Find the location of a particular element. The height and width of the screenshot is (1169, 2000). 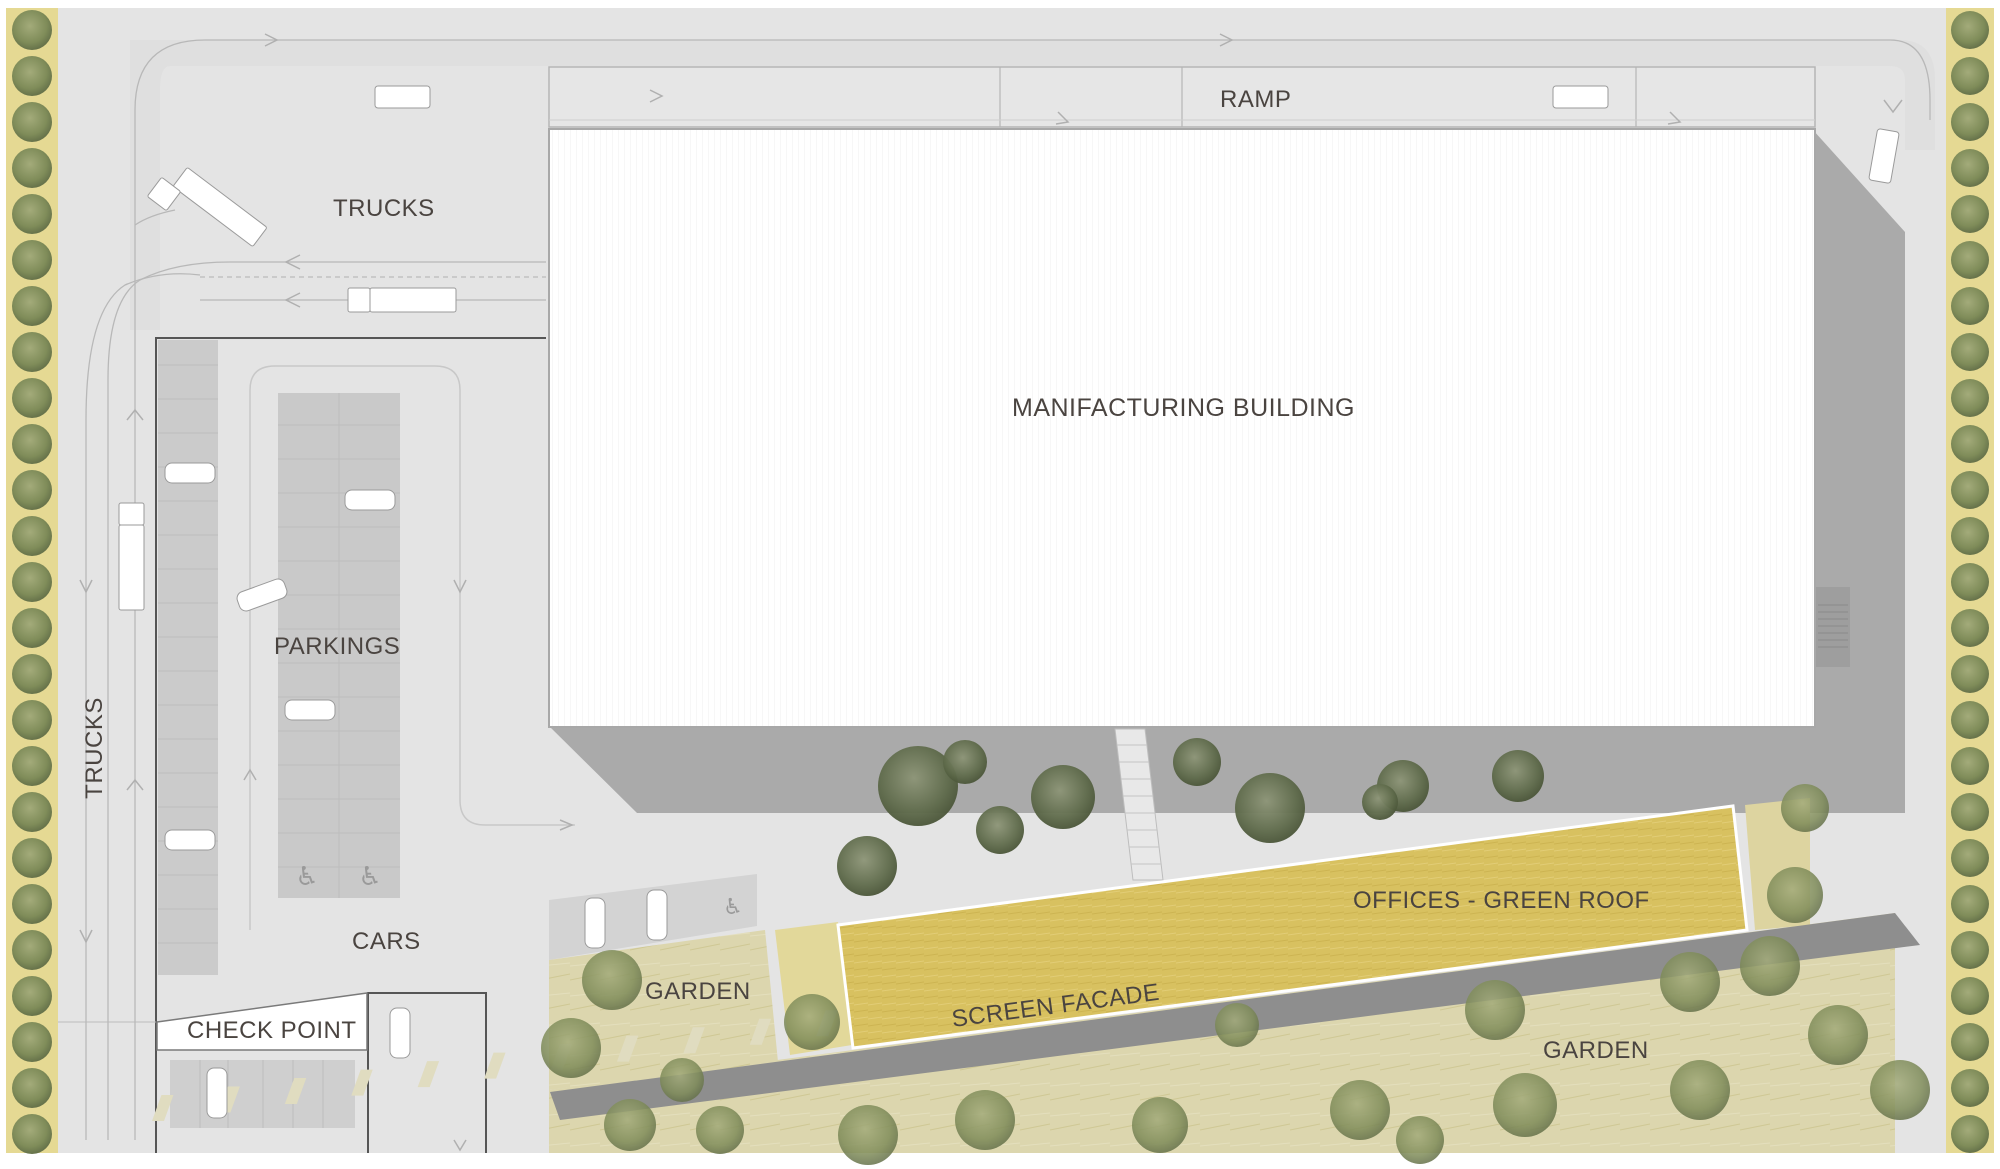

ramp-label: RAMP is located at coordinates (1256, 99).